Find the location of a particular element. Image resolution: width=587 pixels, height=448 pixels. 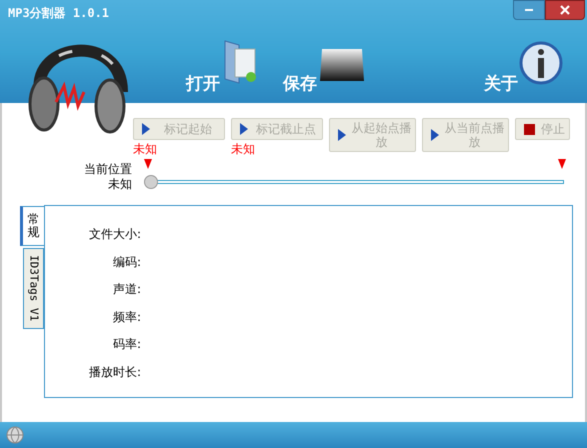

field-label: 编码: is located at coordinates (126, 262).